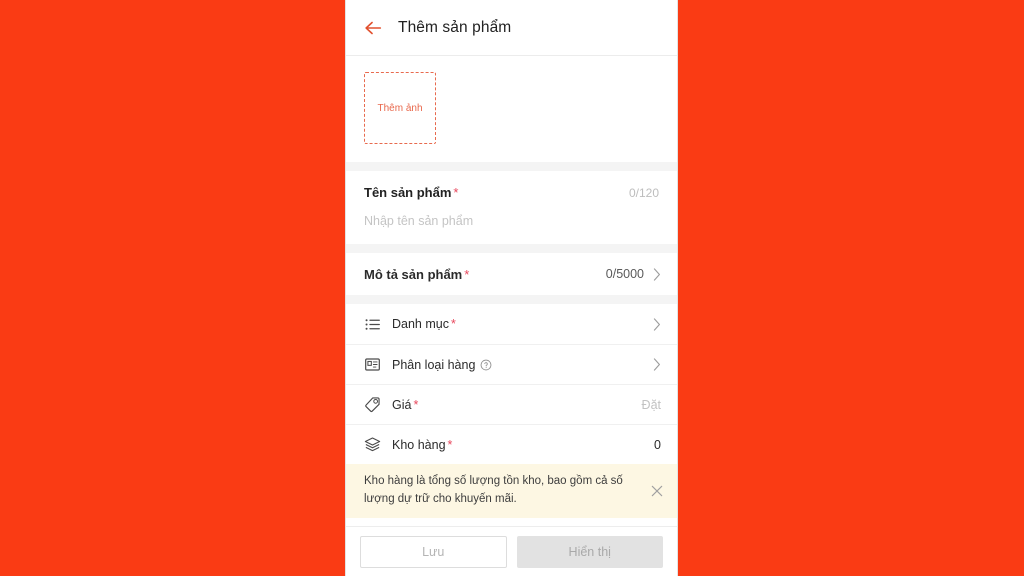 This screenshot has height=576, width=1024. What do you see at coordinates (402, 404) in the screenshot?
I see `row-price-label-text: Giá` at bounding box center [402, 404].